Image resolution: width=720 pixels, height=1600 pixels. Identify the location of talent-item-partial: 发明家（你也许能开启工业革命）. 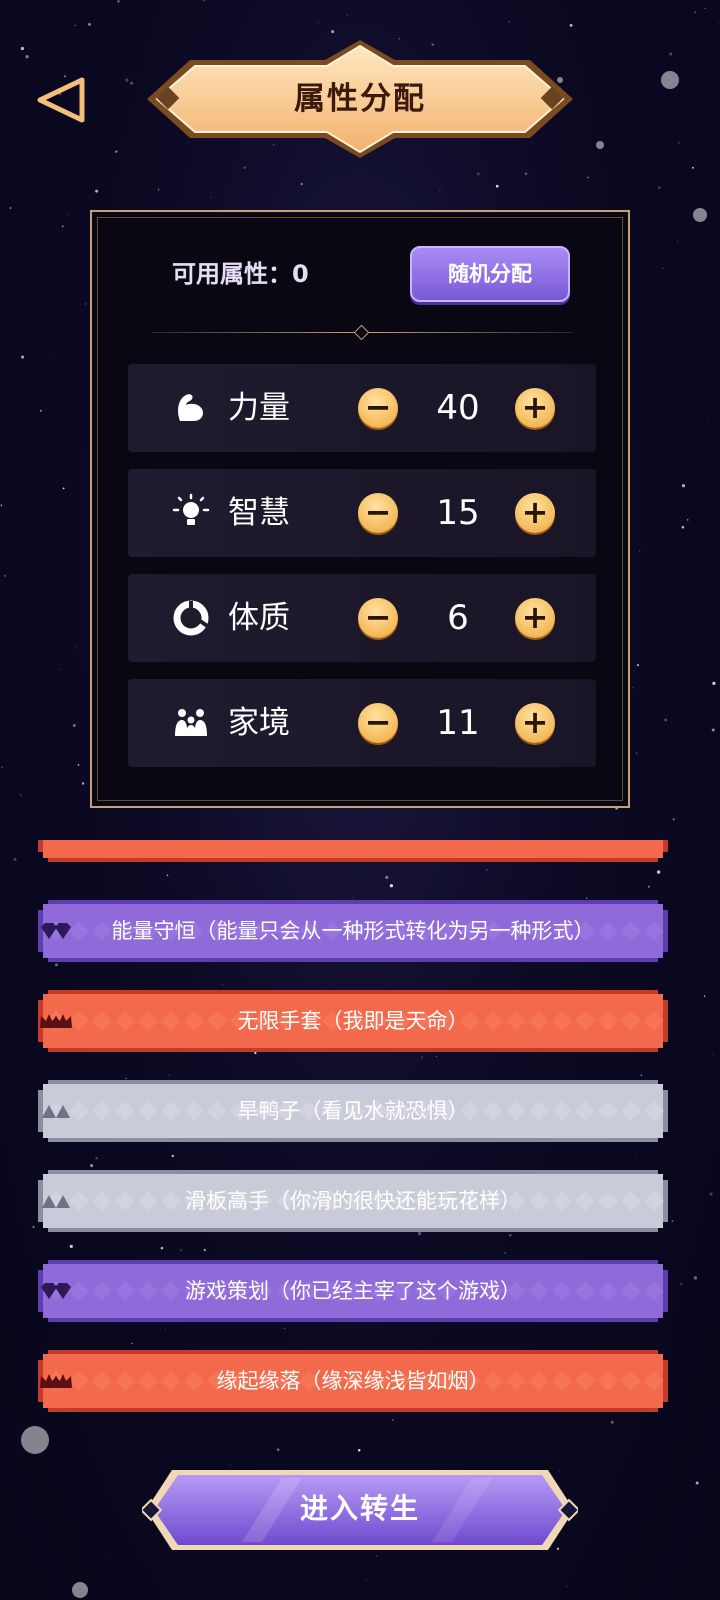
(353, 851).